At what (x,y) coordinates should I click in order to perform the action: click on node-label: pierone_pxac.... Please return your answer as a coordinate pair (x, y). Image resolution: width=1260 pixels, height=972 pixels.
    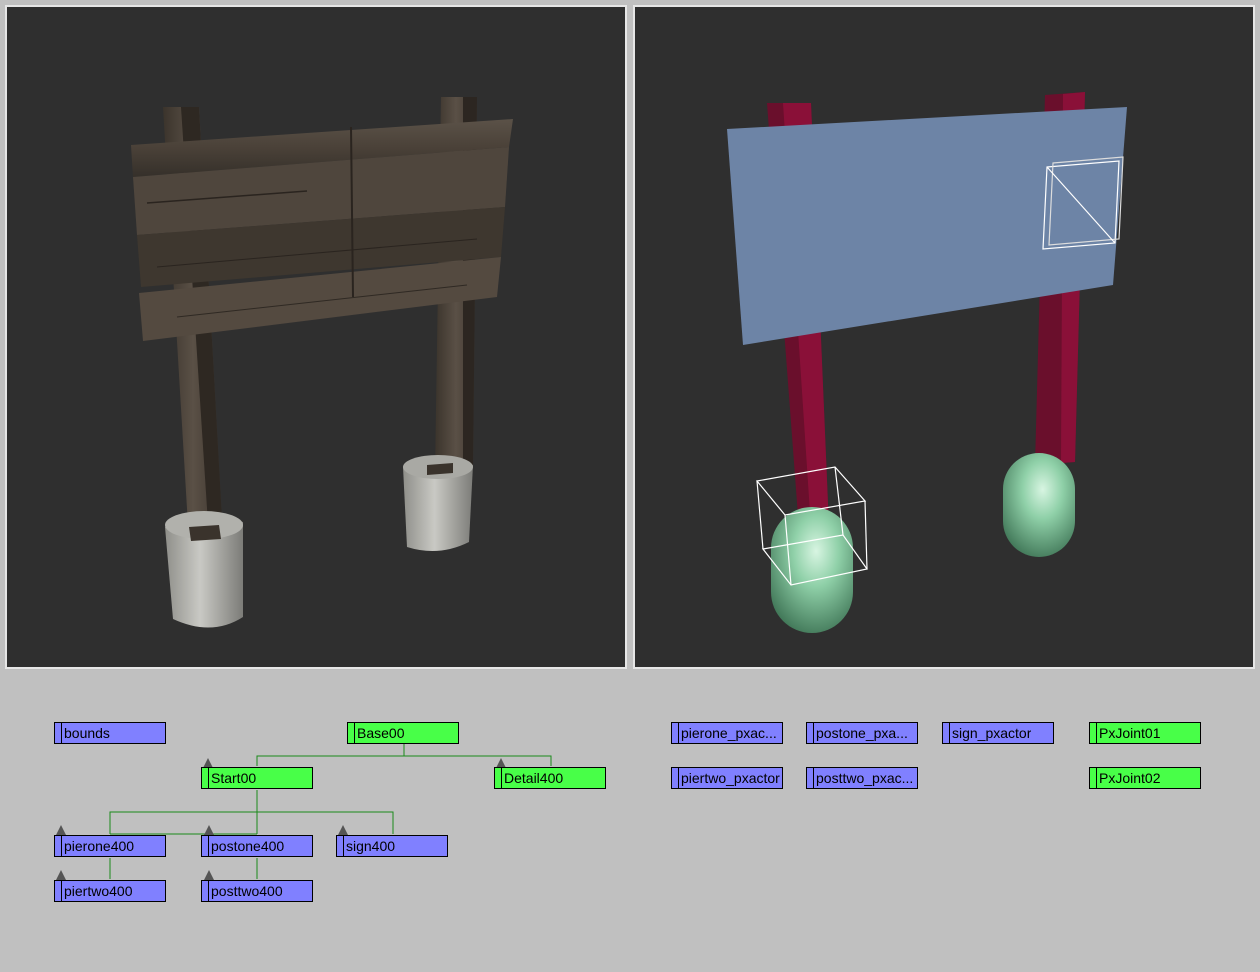
    Looking at the image, I should click on (729, 733).